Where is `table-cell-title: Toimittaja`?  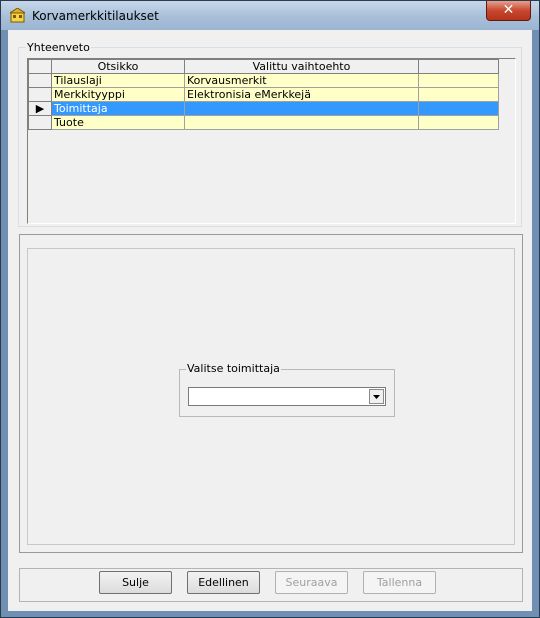
table-cell-title: Toimittaja is located at coordinates (118, 108).